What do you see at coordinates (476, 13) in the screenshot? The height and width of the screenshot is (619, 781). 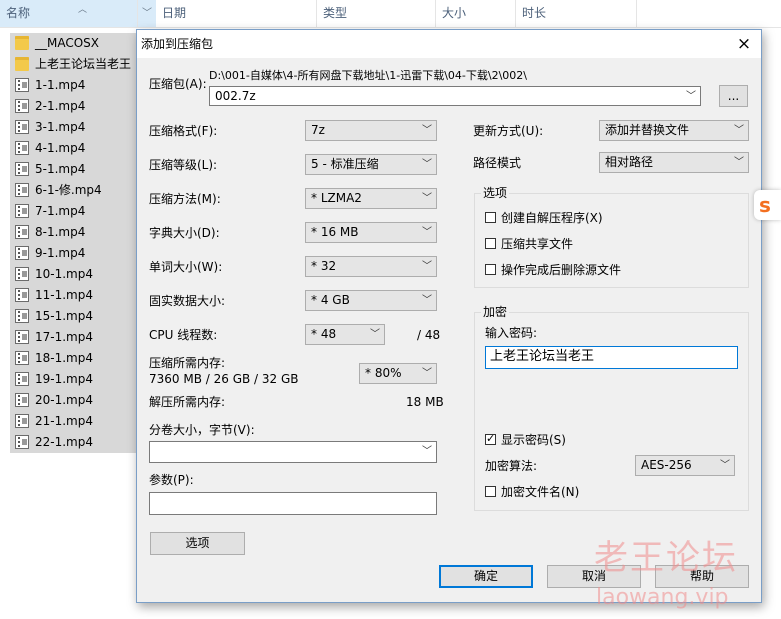 I see `column-size: 大小` at bounding box center [476, 13].